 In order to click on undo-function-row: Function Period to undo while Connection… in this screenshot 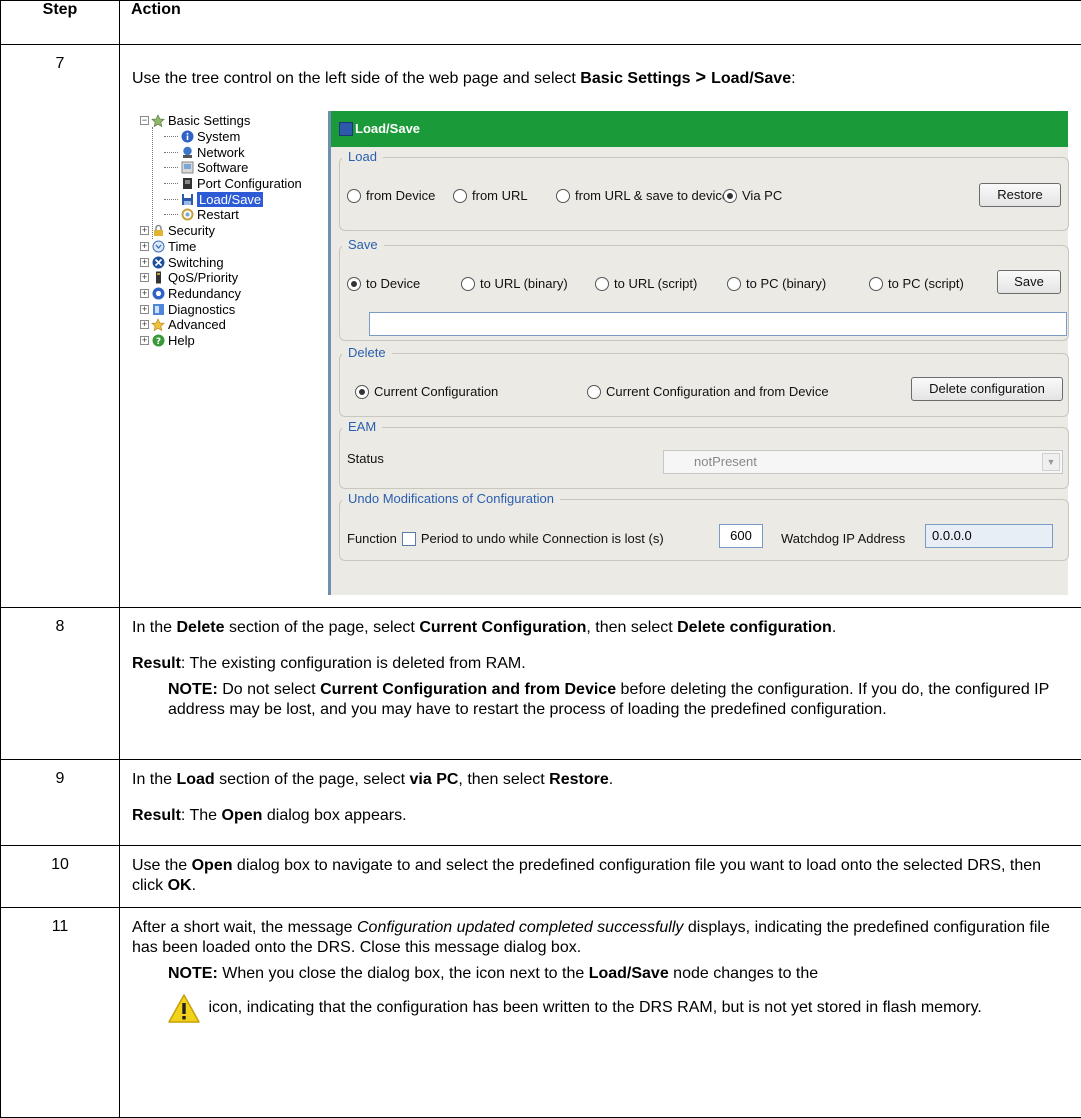, I will do `click(505, 539)`.